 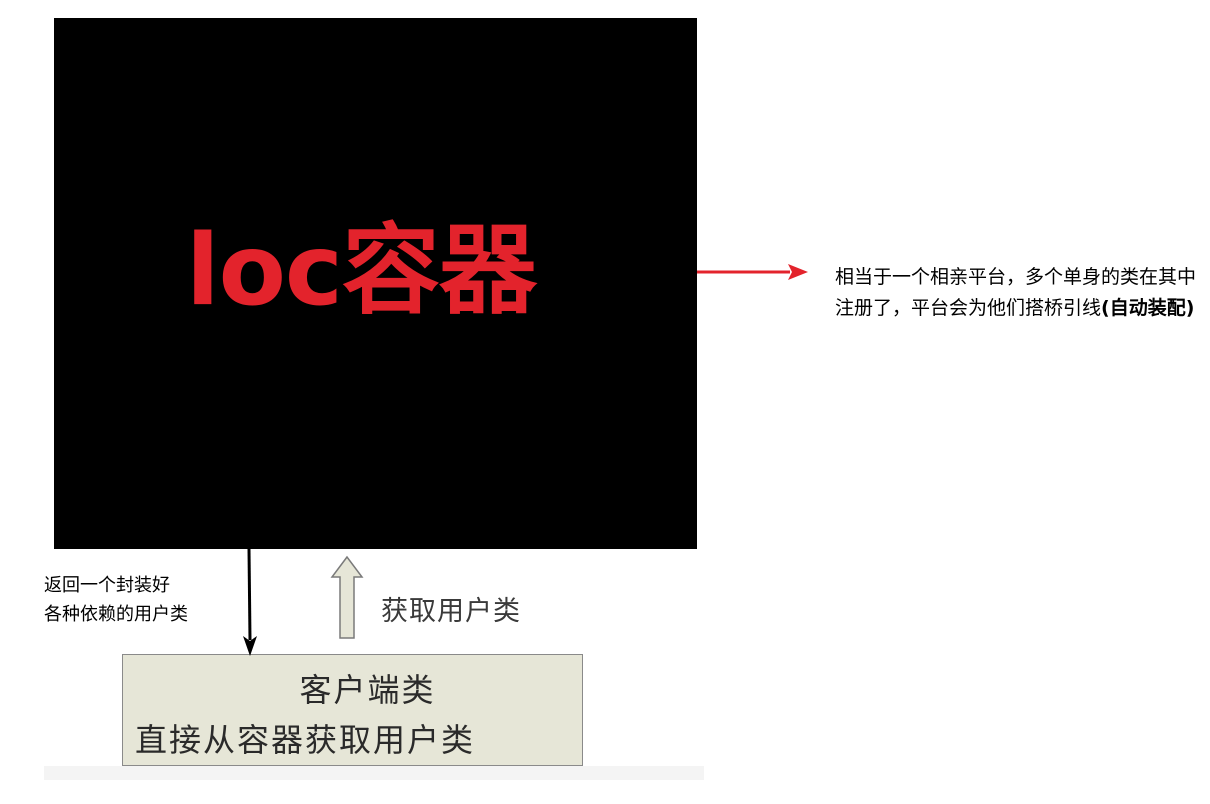 I want to click on return-note-line-2: 各种依赖的用户类, so click(x=116, y=614).